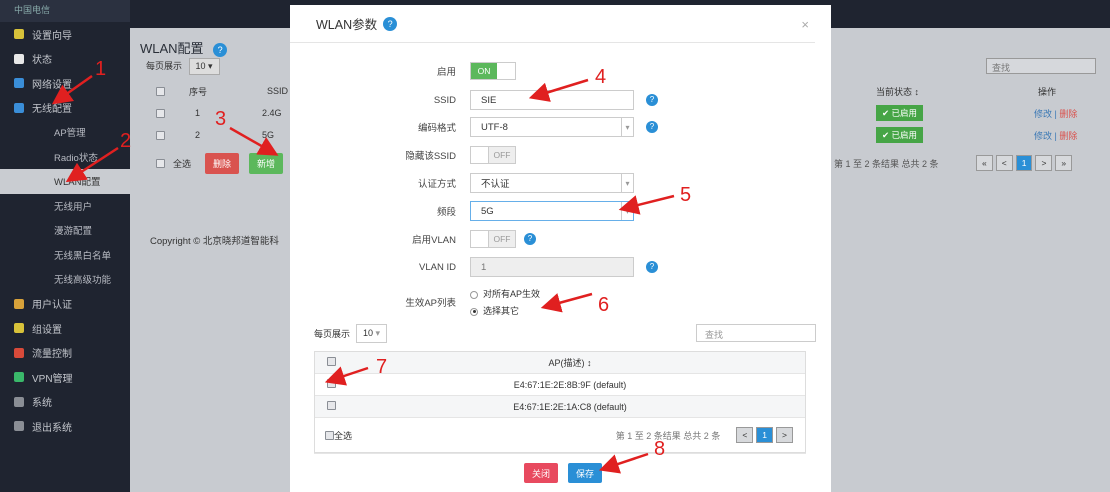 The image size is (1110, 492). Describe the element at coordinates (65, 377) in the screenshot. I see `sidebar-item: VPN管理` at that location.